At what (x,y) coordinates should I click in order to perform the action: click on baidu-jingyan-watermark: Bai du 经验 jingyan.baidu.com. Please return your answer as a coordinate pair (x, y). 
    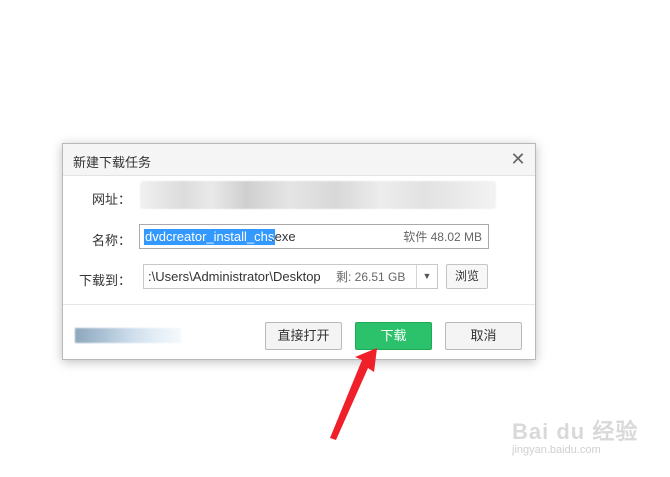
    Looking at the image, I should click on (582, 432).